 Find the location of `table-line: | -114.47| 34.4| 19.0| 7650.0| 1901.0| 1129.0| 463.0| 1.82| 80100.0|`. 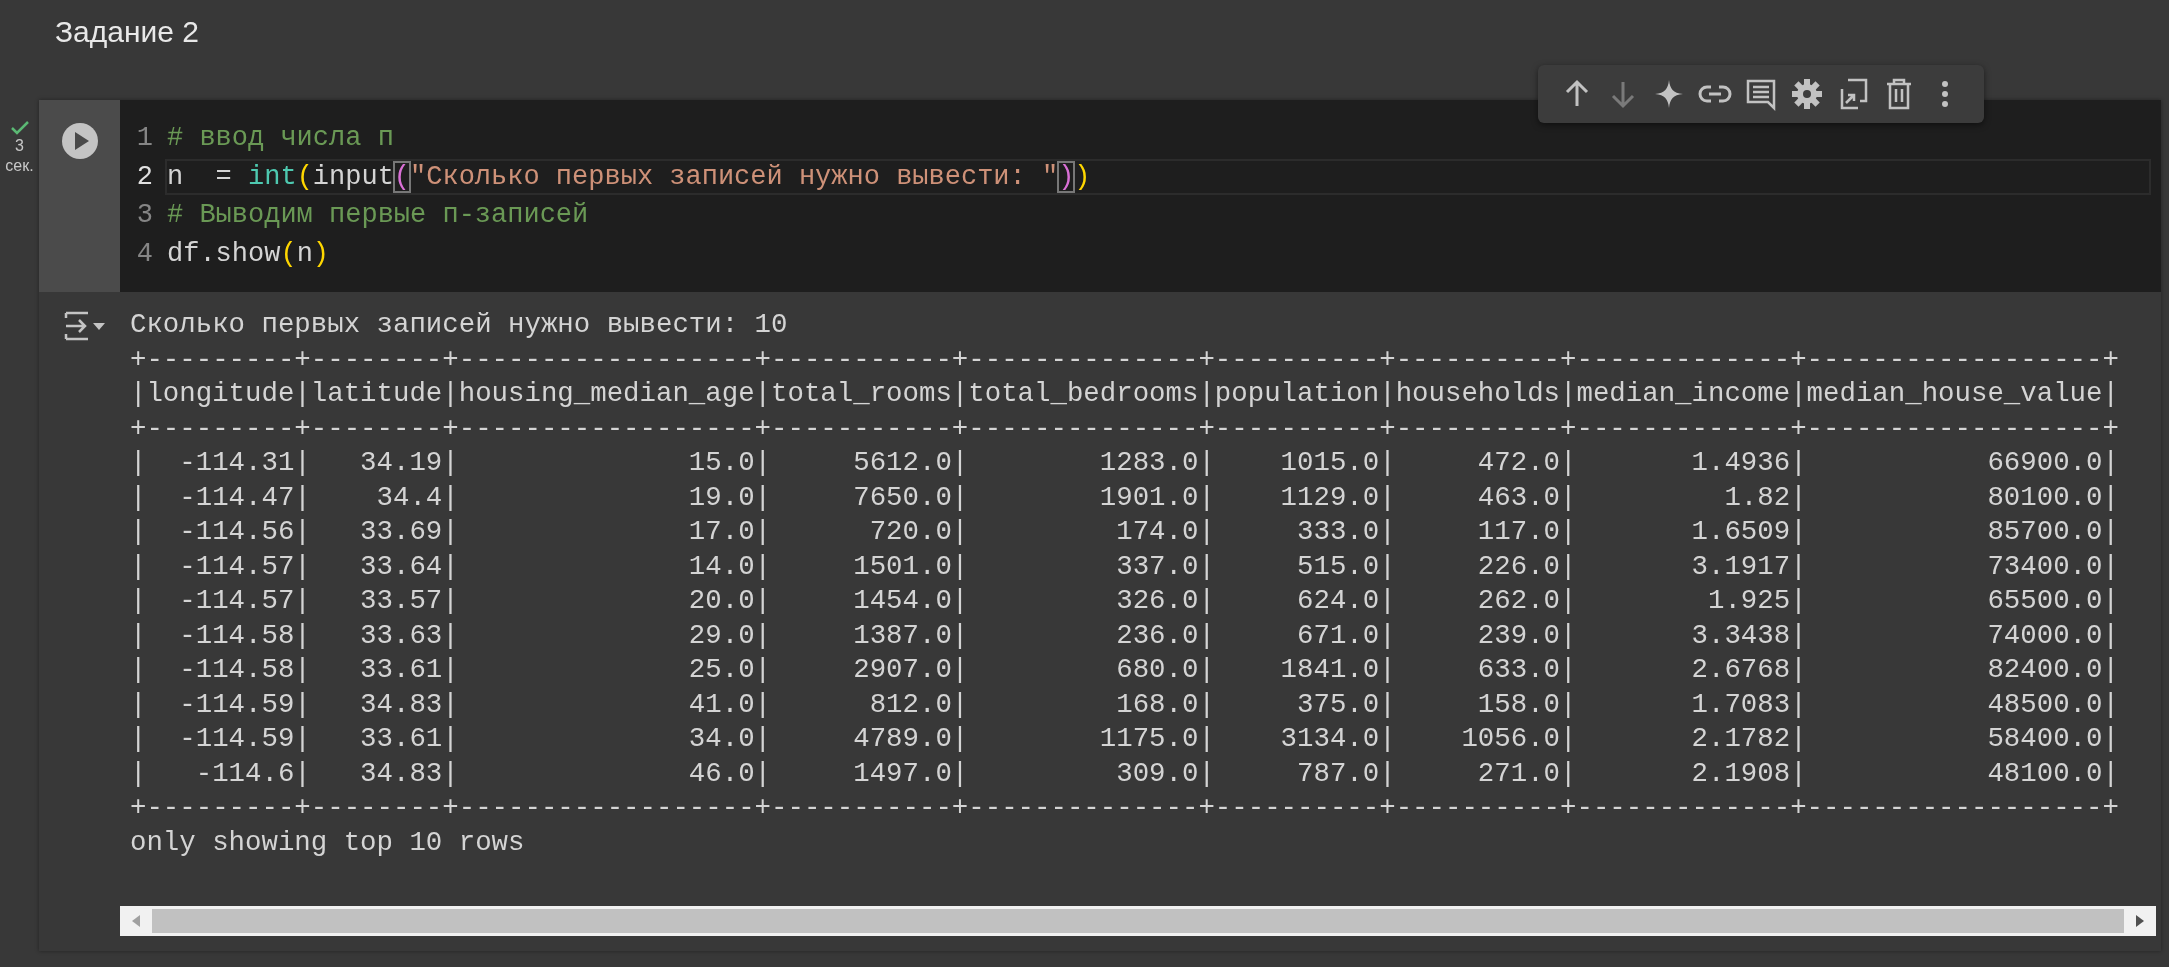

table-line: | -114.47| 34.4| 19.0| 7650.0| 1901.0| 1129.0| 463.0| 1.82| 80100.0| is located at coordinates (1124, 497).